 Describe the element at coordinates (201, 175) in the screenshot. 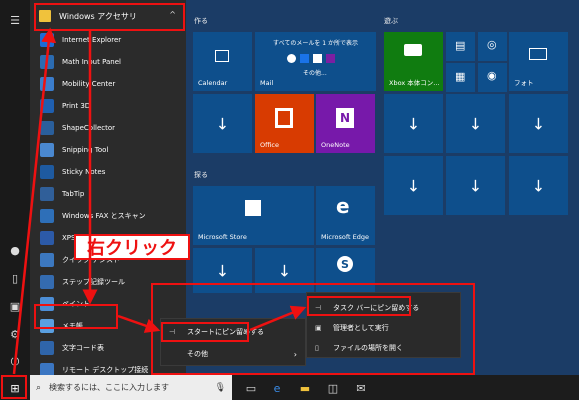

I see `group-label-explore: 探る` at that location.